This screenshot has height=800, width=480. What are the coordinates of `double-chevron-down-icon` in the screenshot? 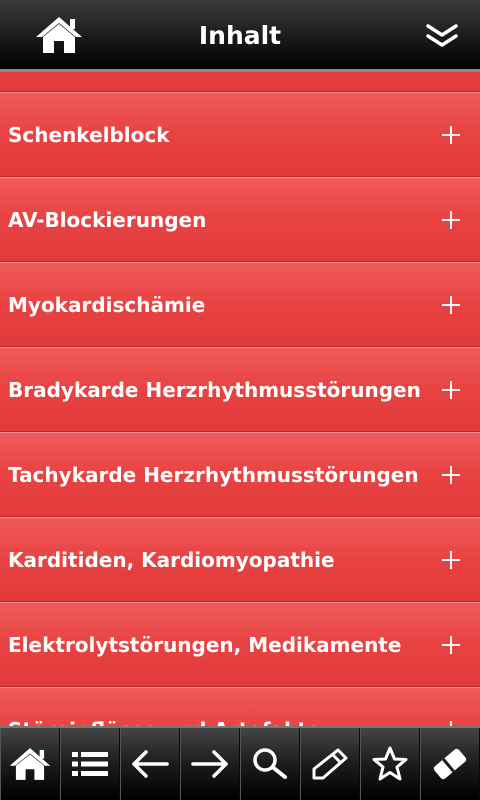 It's located at (442, 35).